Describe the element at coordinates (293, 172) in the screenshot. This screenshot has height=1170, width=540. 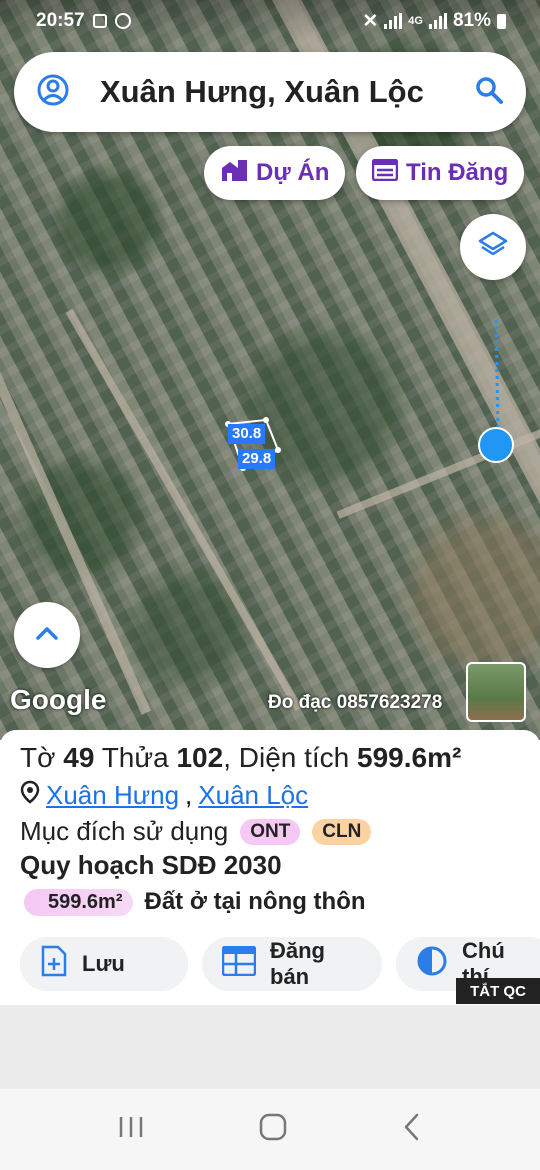
I see `projects-label: Dự Án` at that location.